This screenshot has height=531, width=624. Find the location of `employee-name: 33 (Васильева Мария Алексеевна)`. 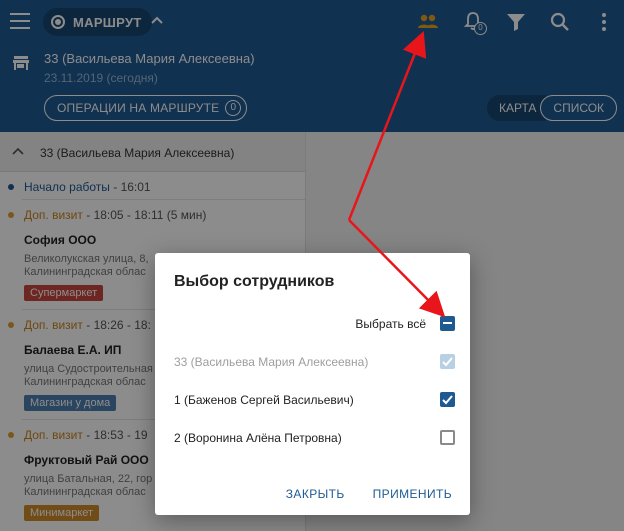

employee-name: 33 (Васильева Мария Алексеевна) is located at coordinates (271, 362).